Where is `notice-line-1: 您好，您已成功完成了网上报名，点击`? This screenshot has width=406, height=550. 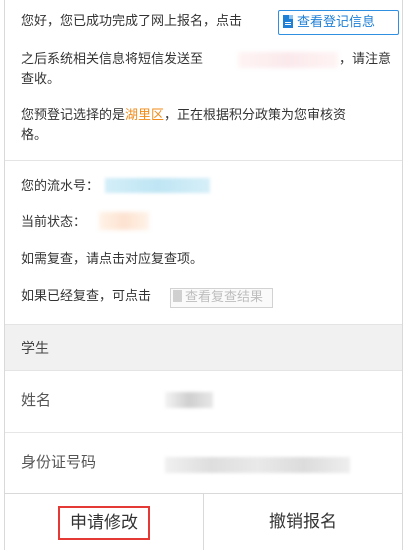 notice-line-1: 您好，您已成功完成了网上报名，点击 is located at coordinates (132, 21).